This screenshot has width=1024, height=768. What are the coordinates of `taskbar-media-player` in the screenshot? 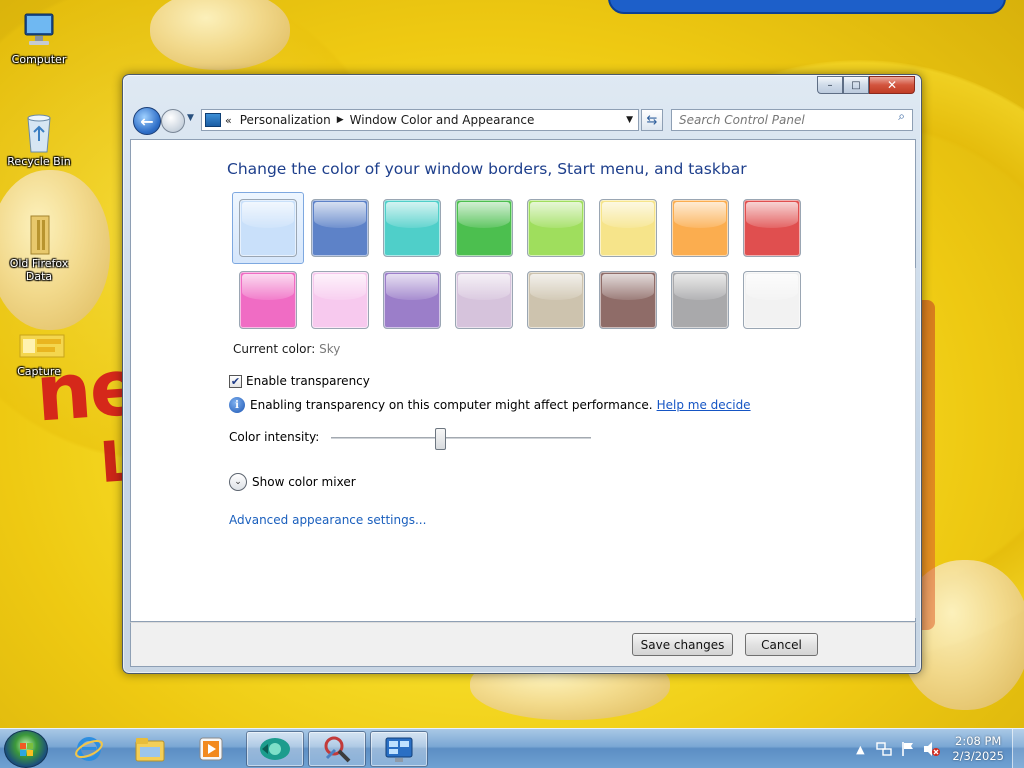 It's located at (211, 749).